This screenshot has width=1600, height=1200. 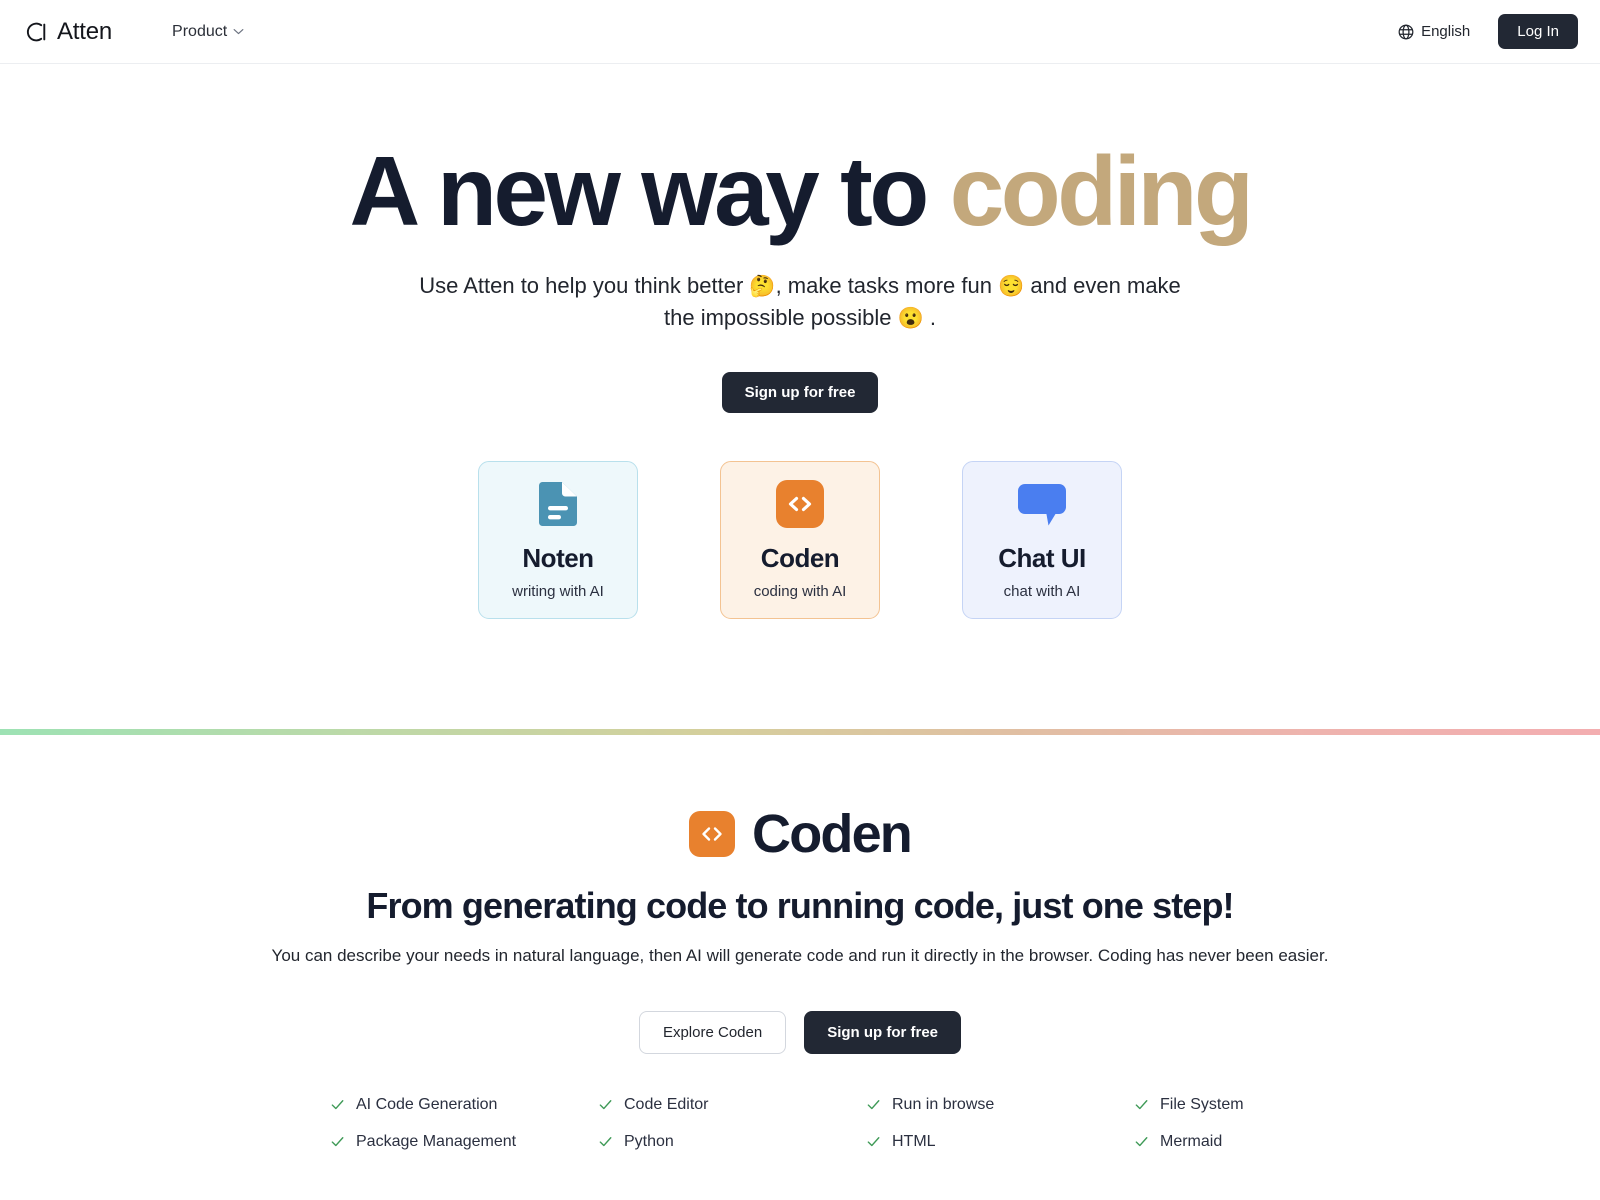 I want to click on coden-logo-badge, so click(x=712, y=834).